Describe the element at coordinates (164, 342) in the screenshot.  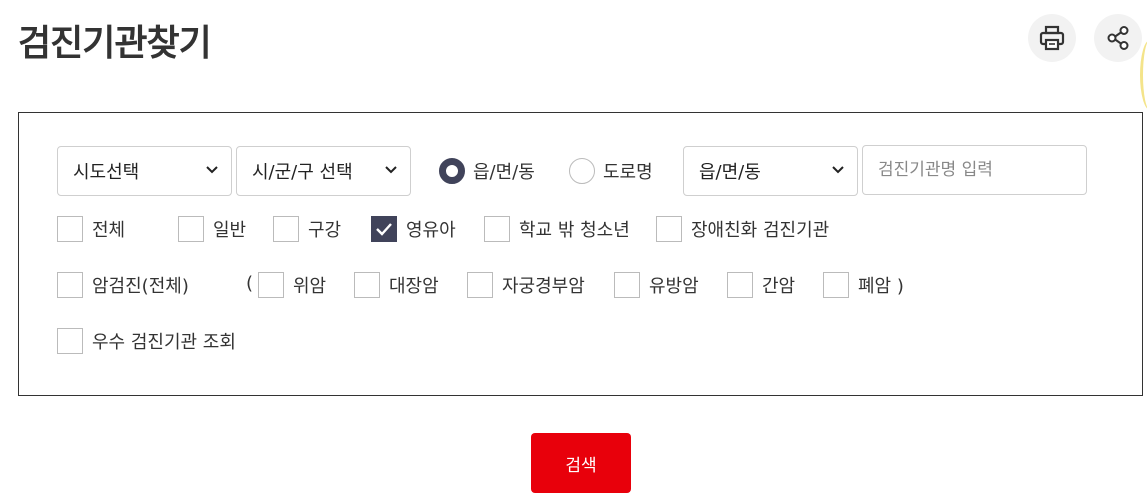
I see `checkbox-label: 우수 검진기관 조회` at that location.